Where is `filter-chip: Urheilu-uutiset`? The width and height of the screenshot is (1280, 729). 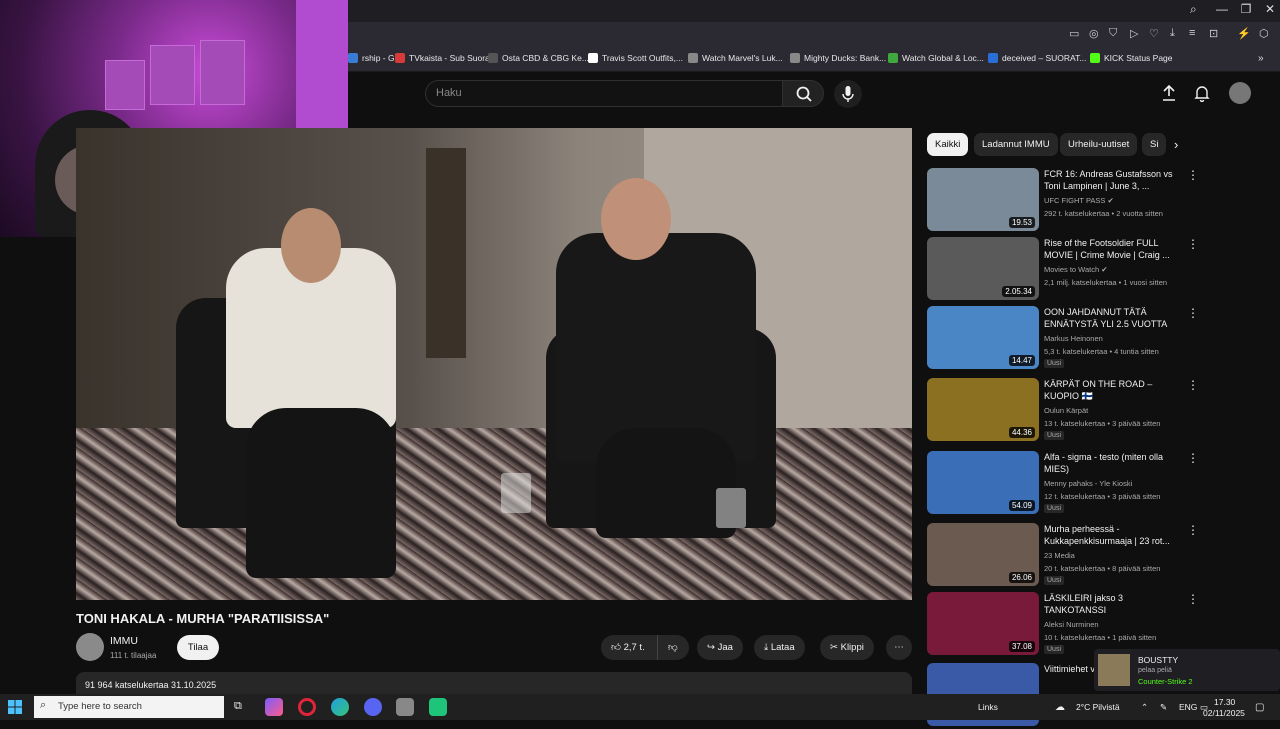 filter-chip: Urheilu-uutiset is located at coordinates (1099, 144).